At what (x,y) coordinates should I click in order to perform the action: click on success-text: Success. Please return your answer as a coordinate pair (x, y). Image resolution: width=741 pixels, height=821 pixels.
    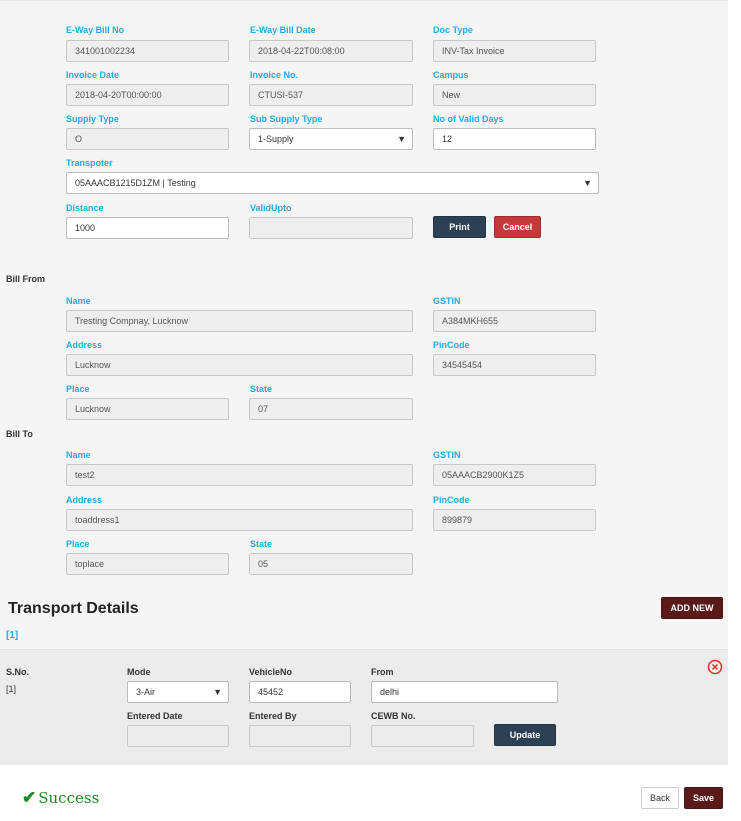
    Looking at the image, I should click on (69, 798).